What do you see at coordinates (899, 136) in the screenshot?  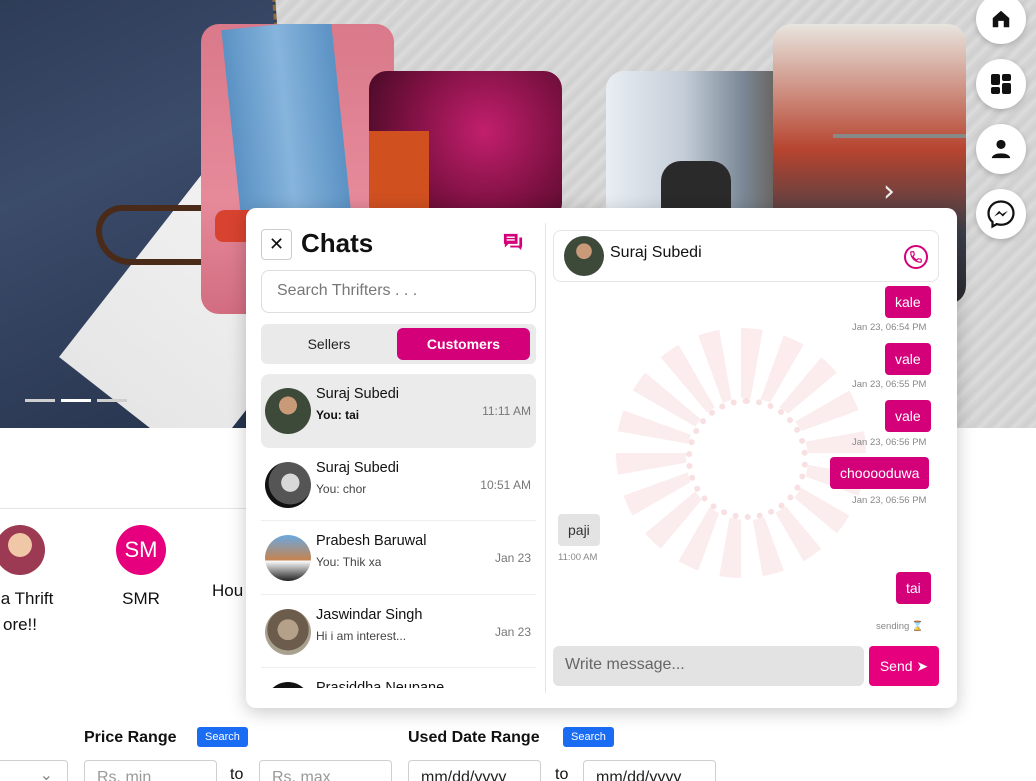 I see `rack-image` at bounding box center [899, 136].